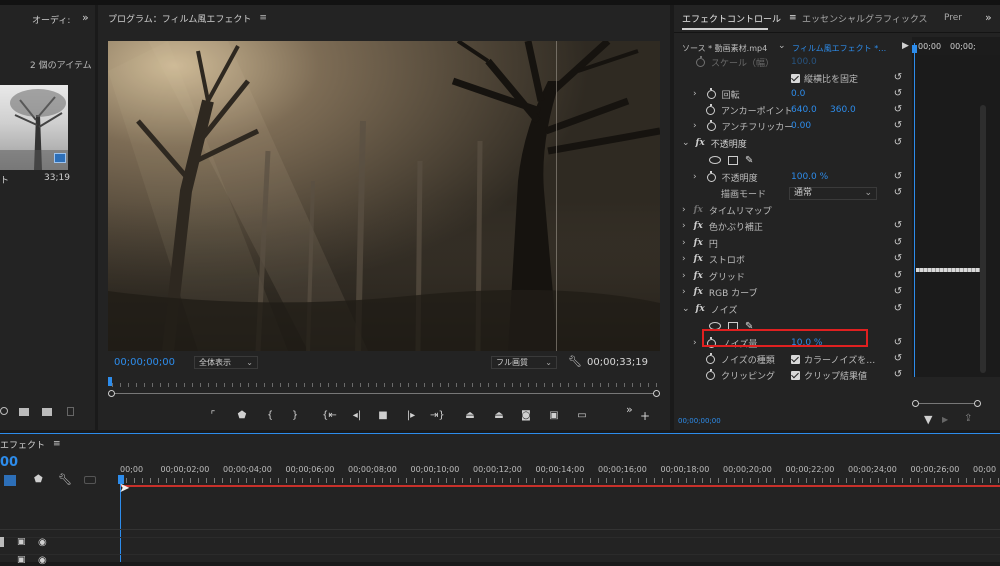  Describe the element at coordinates (295, 416) in the screenshot. I see `go-to-out-icon: }` at that location.